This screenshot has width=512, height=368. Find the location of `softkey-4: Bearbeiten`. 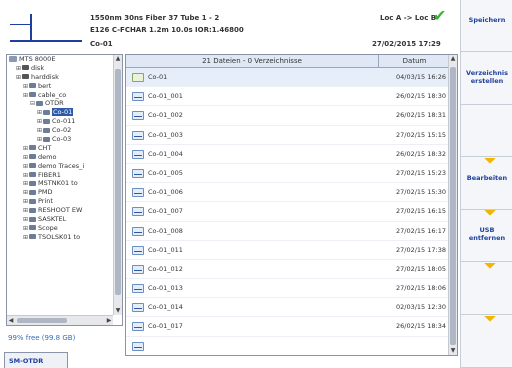

softkey-4: Bearbeiten is located at coordinates (486, 184).